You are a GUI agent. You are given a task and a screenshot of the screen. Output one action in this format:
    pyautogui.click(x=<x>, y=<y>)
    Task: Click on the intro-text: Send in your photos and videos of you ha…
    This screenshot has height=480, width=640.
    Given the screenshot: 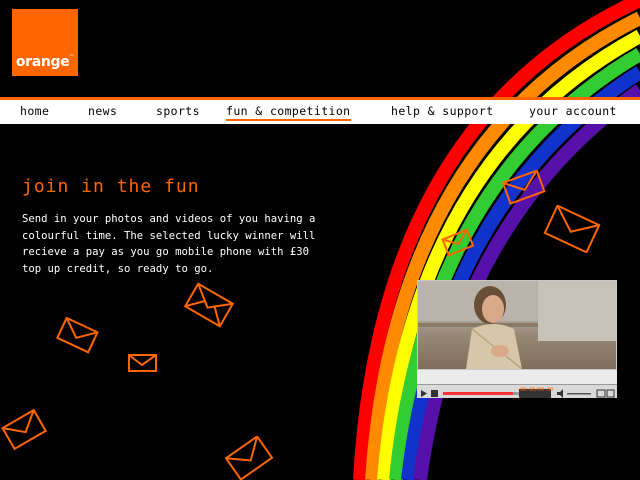 What is the action you would take?
    pyautogui.click(x=194, y=244)
    